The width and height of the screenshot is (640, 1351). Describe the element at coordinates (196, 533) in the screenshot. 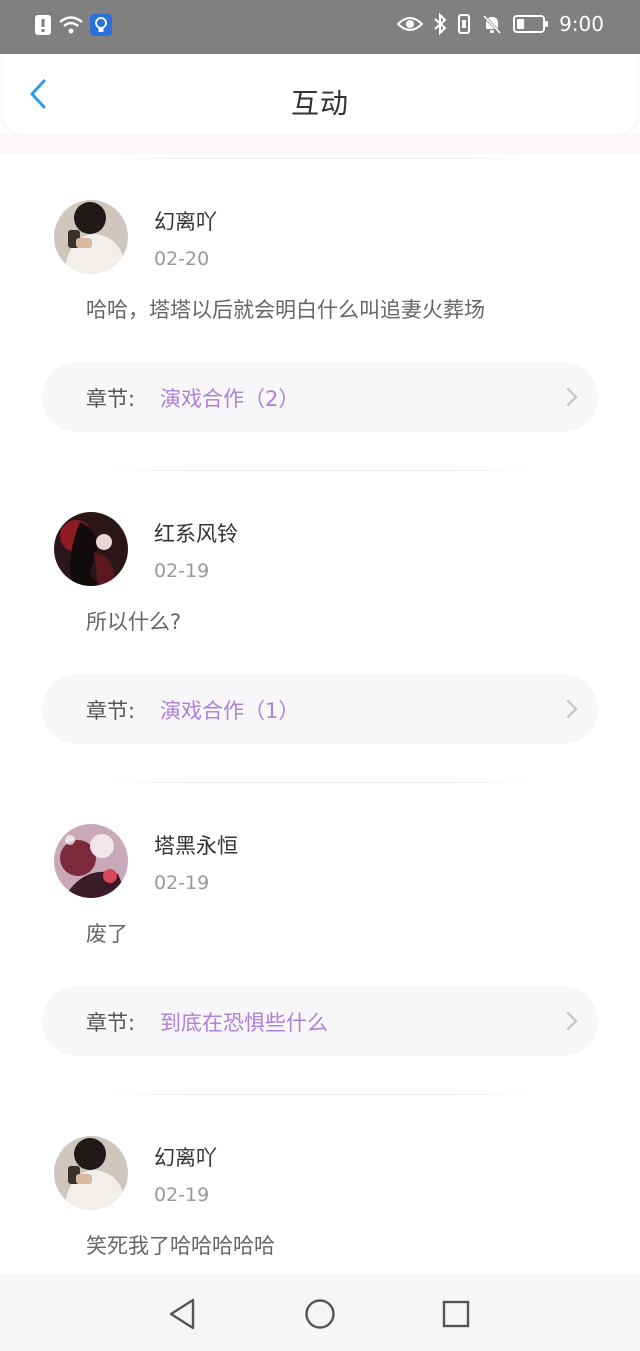

I see `username: 红系风铃` at that location.